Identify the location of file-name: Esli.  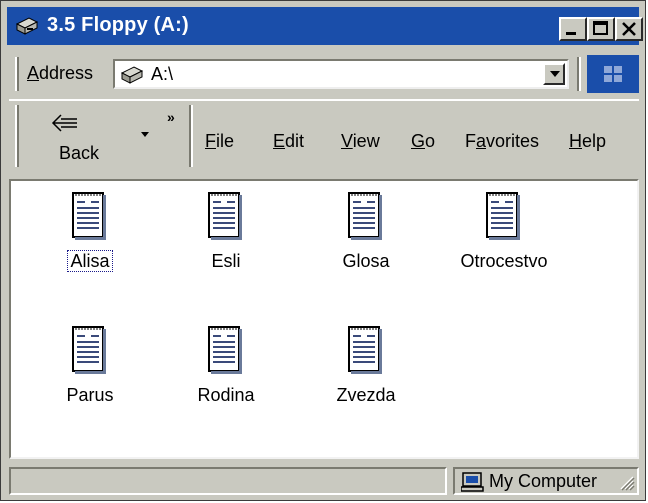
(226, 261).